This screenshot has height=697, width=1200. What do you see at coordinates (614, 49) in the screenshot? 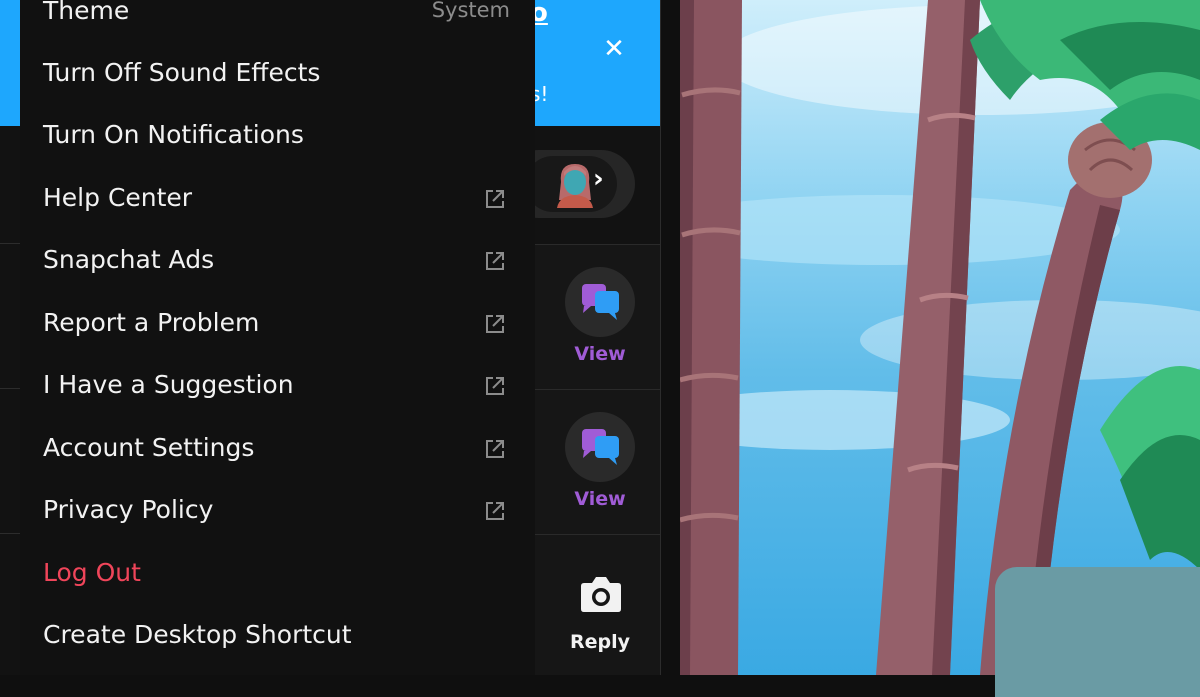
I see `close-icon: ✕` at bounding box center [614, 49].